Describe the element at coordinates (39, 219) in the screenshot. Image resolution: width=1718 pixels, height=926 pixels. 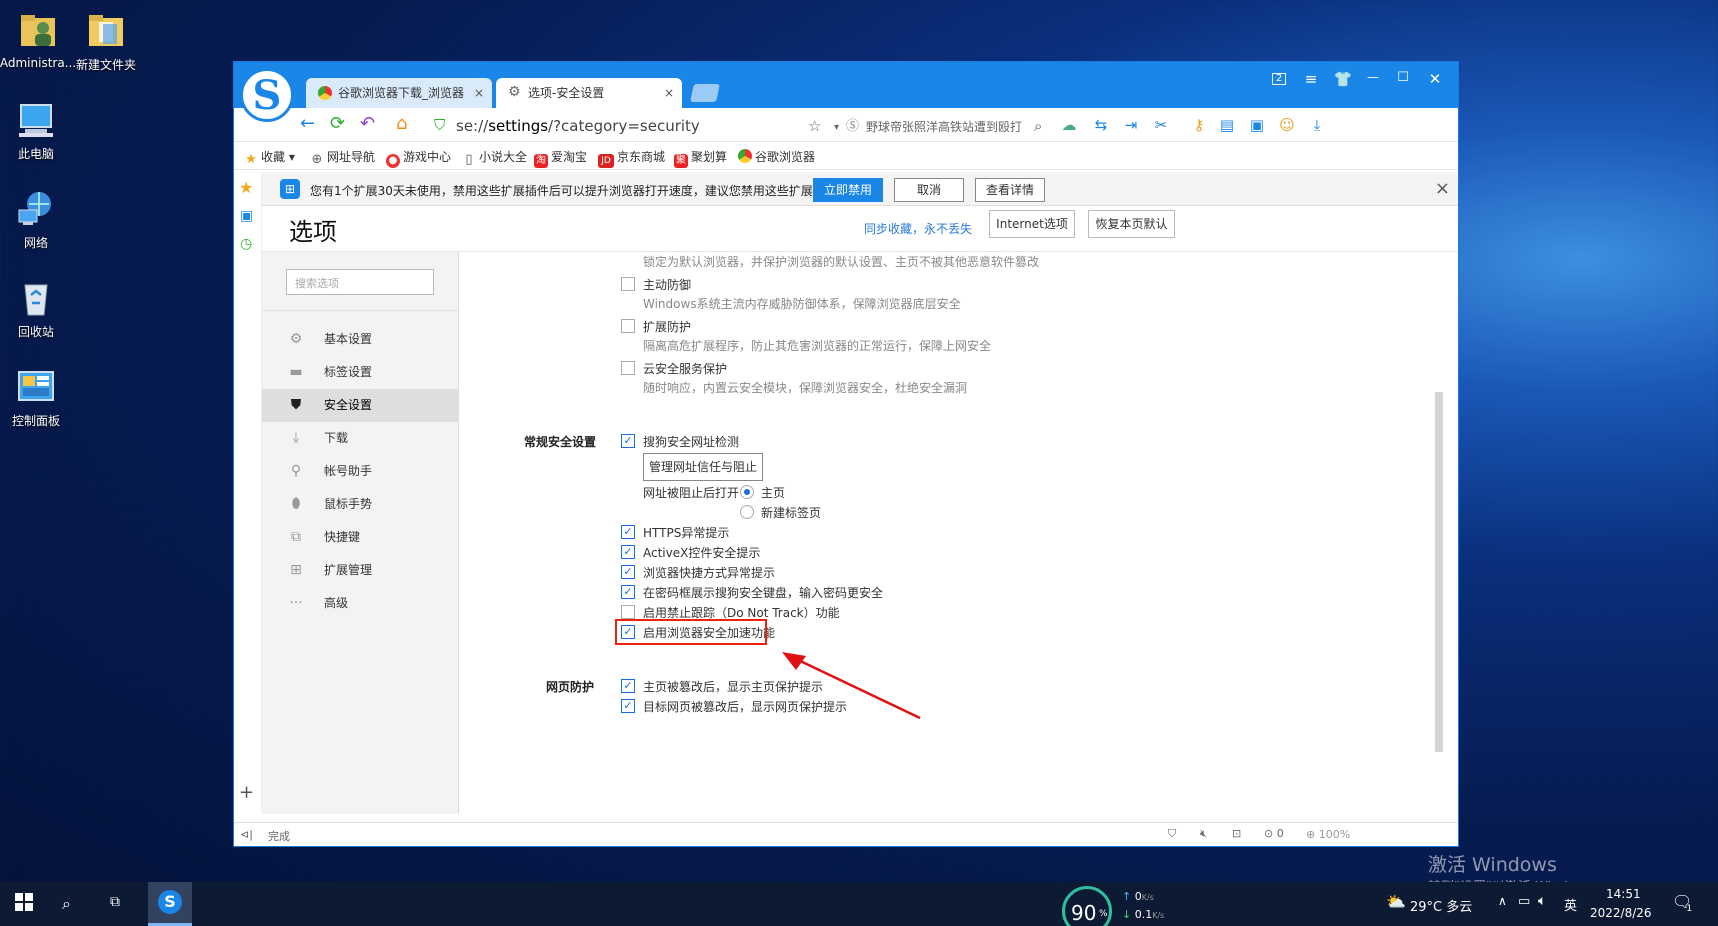
I see `desktop-icon-network: 网络` at that location.